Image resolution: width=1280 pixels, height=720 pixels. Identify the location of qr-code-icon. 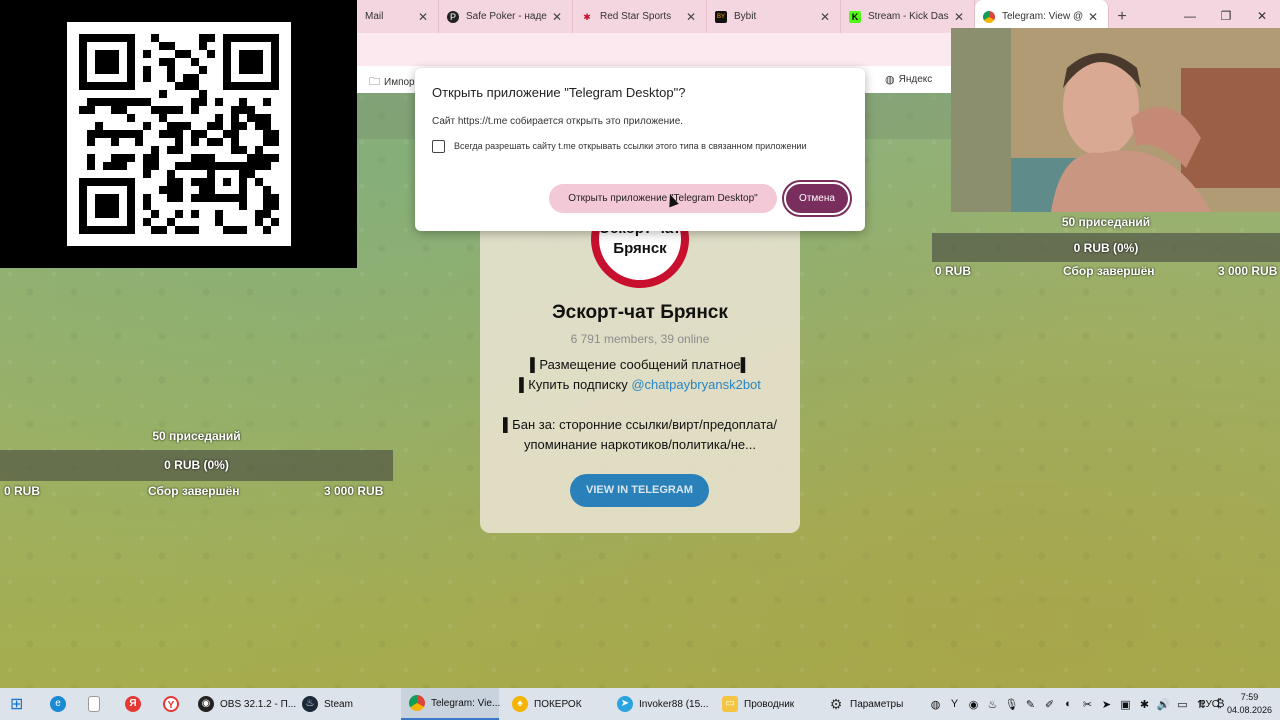
(179, 134).